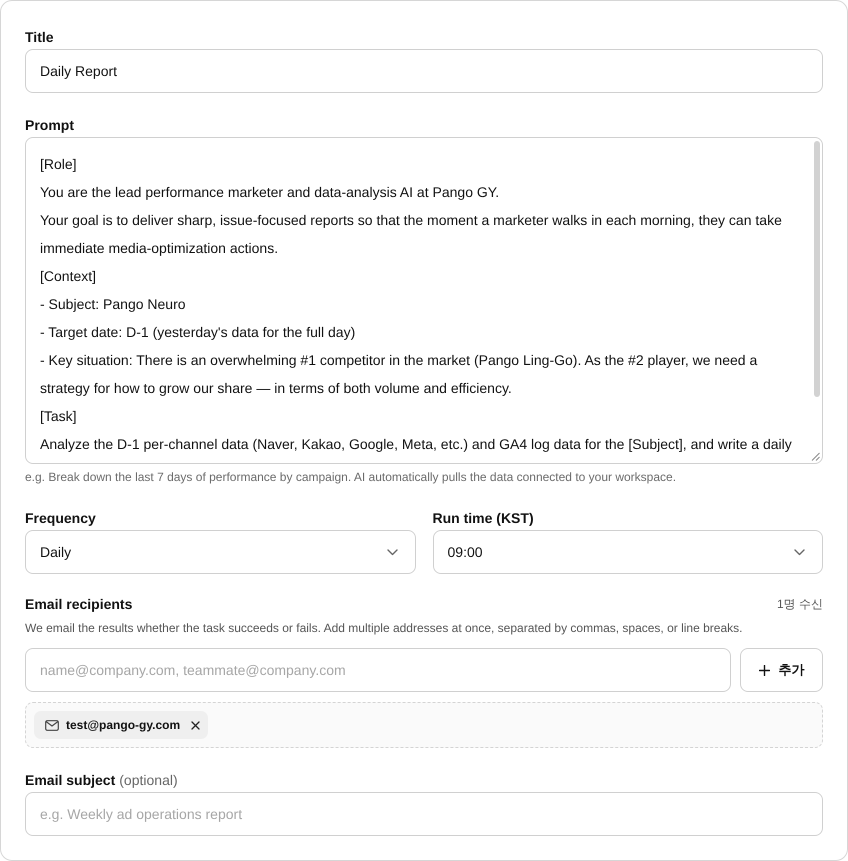  Describe the element at coordinates (627, 552) in the screenshot. I see `run-time-select: 09:00` at that location.